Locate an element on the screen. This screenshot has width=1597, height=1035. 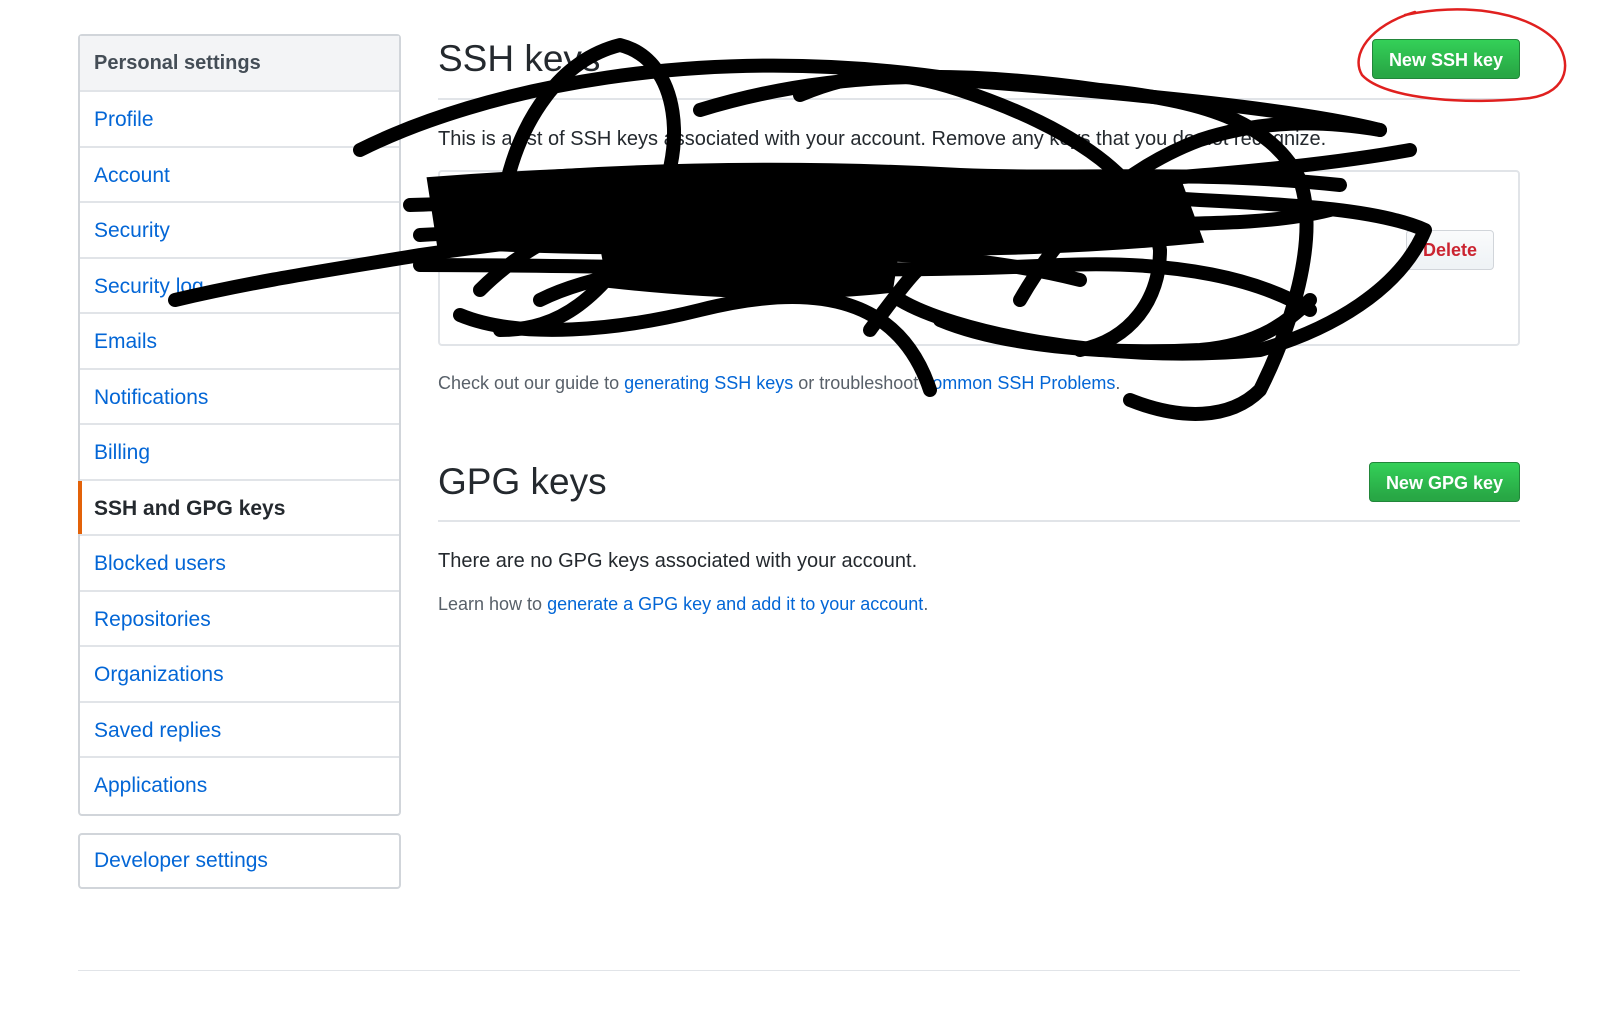
sidebar-item-developer-settings: Developer settings is located at coordinates (239, 861).